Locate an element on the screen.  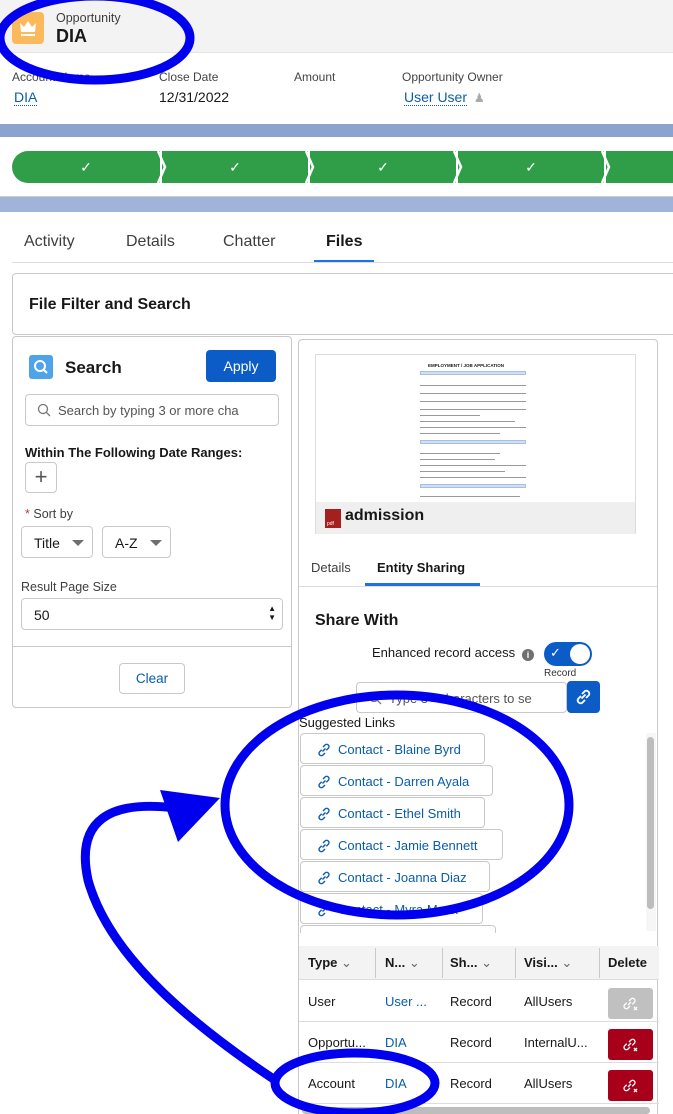
column-header-share: Sh... ⌄ is located at coordinates (471, 963).